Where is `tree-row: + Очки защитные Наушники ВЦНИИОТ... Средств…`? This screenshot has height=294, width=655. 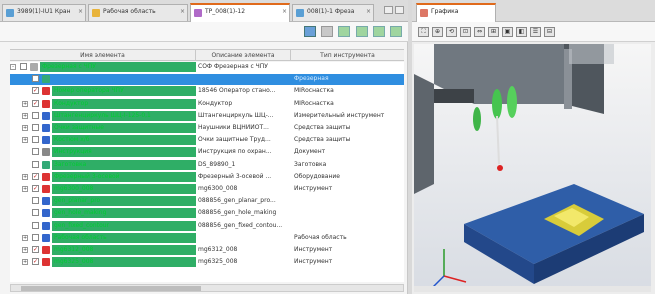 tree-row: + Очки защитные Наушники ВЦНИИОТ... Средств… is located at coordinates (207, 128).